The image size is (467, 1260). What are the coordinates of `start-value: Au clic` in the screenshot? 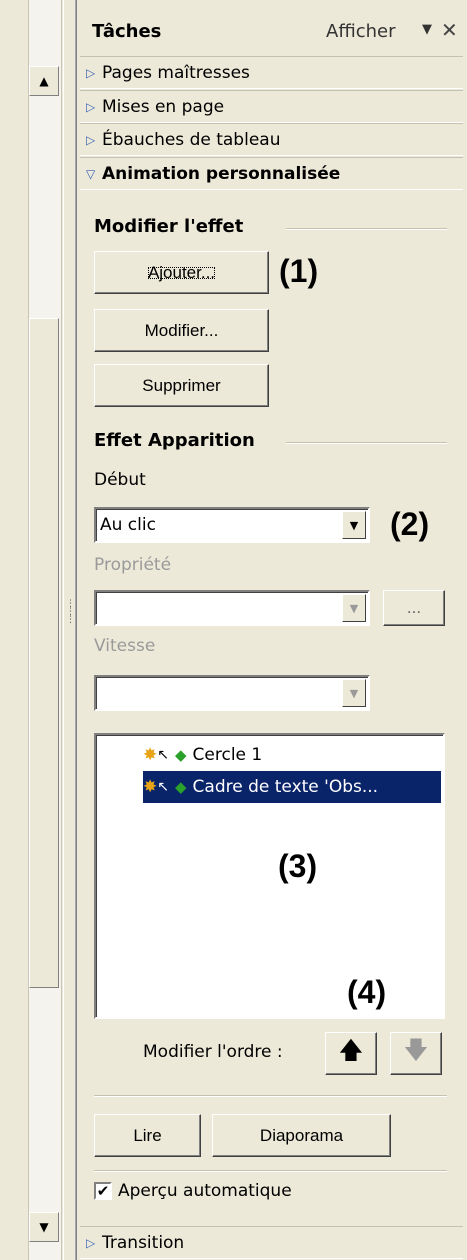 It's located at (128, 525).